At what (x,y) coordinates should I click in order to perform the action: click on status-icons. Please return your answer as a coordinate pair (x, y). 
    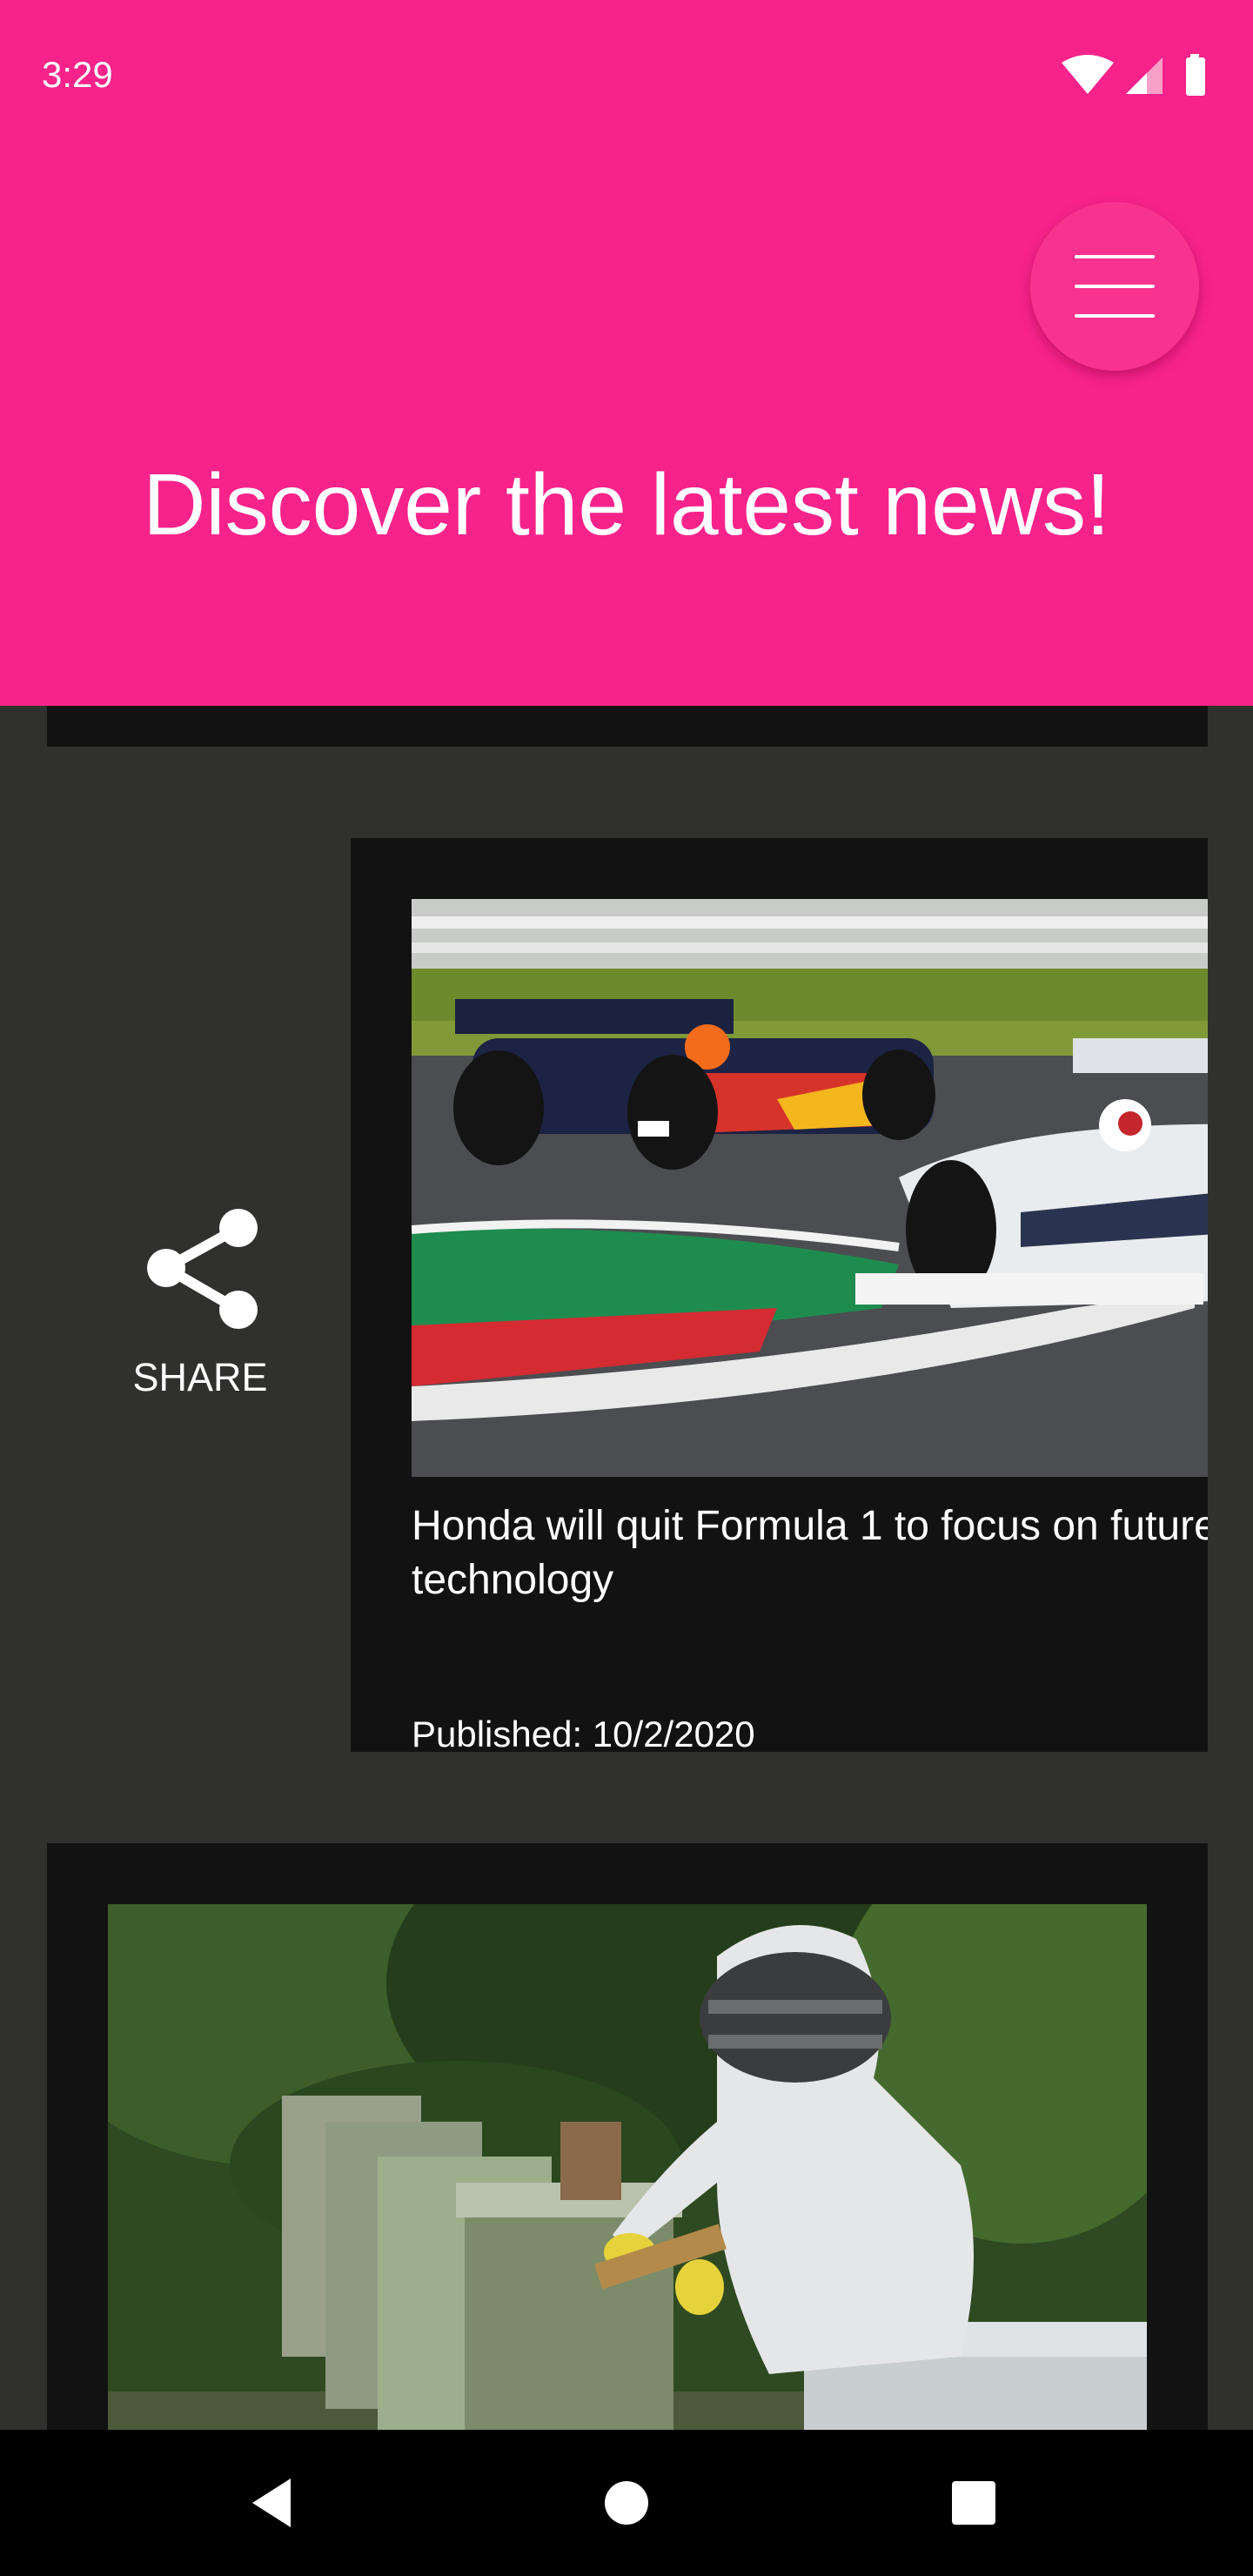
    Looking at the image, I should click on (1136, 74).